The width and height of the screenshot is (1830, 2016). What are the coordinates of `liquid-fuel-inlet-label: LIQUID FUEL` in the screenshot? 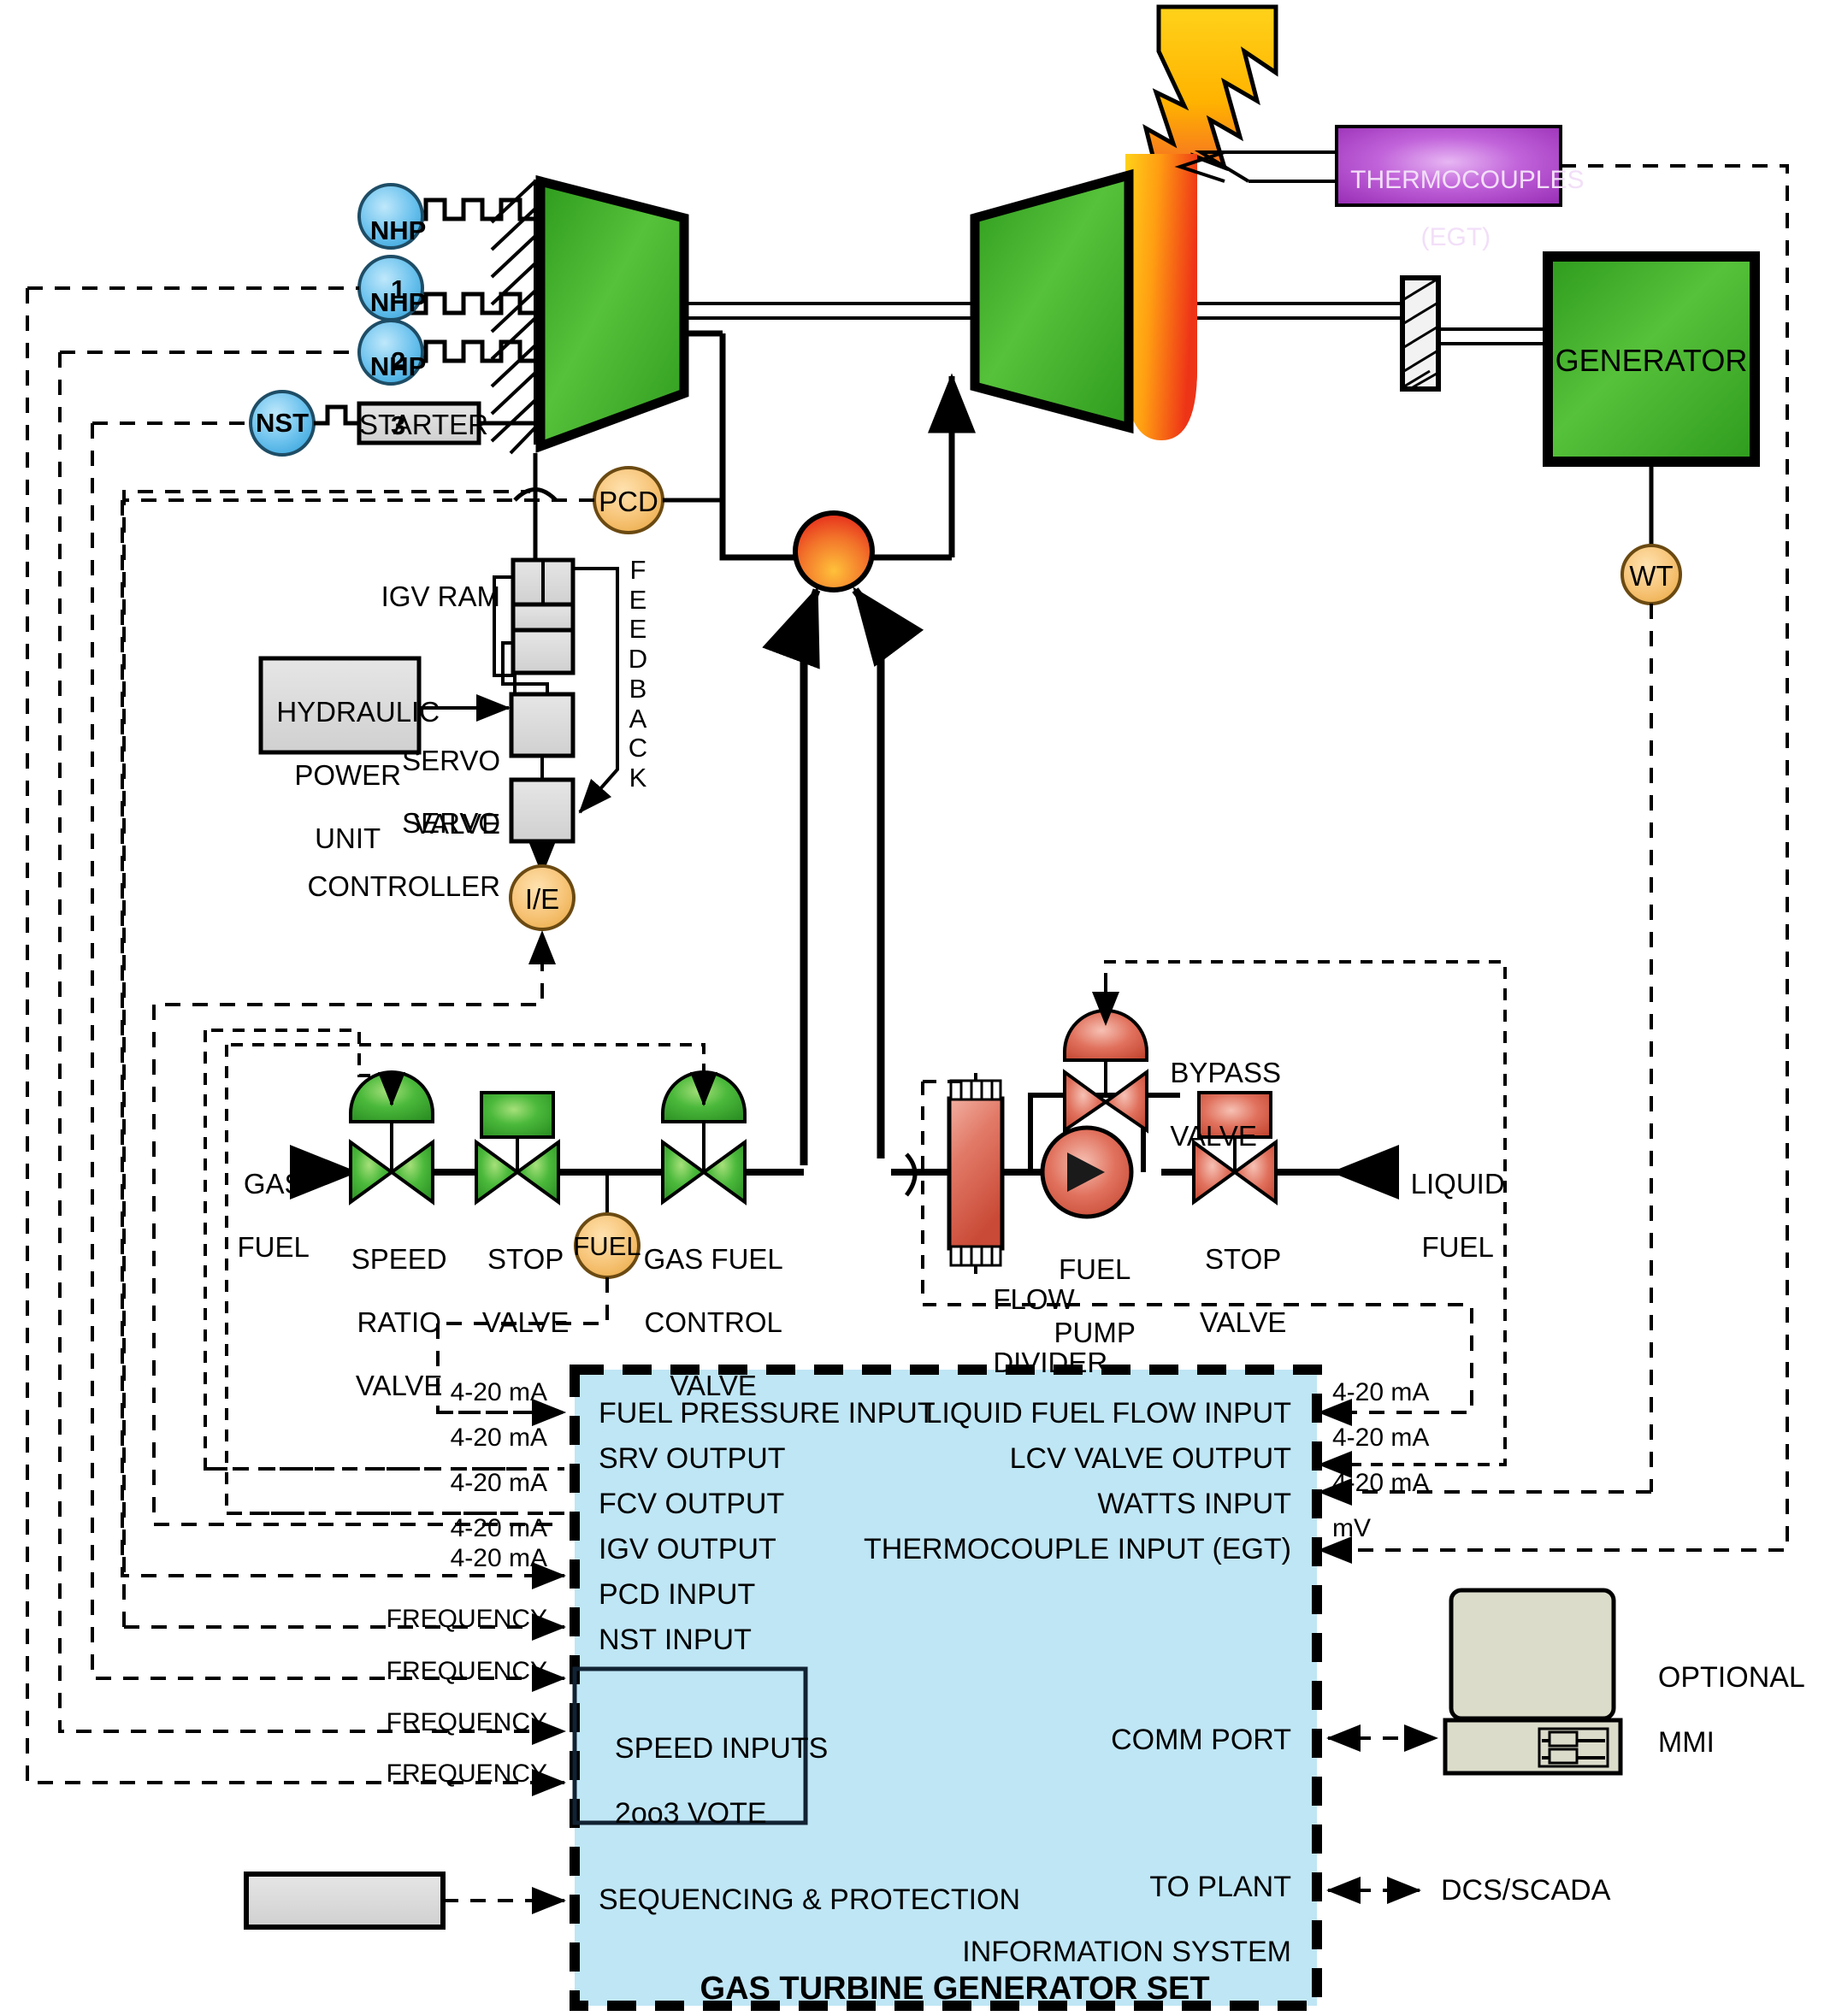 It's located at (1450, 1200).